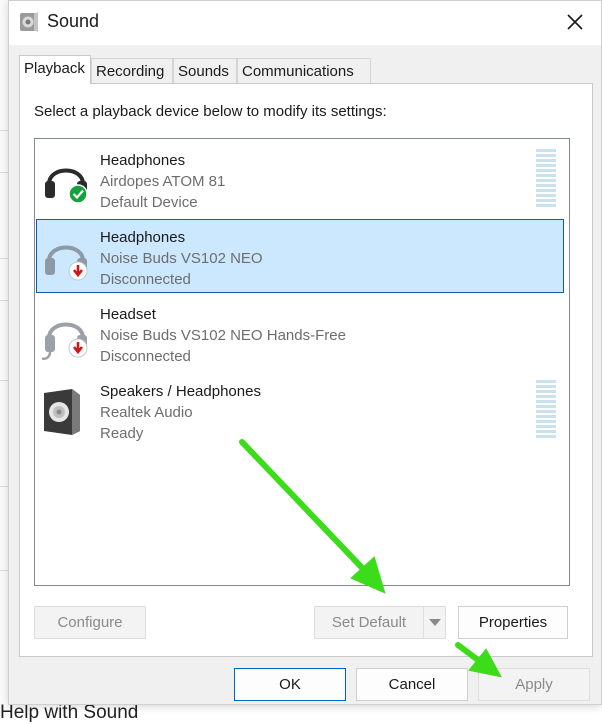  I want to click on headset-icon, so click(65, 341).